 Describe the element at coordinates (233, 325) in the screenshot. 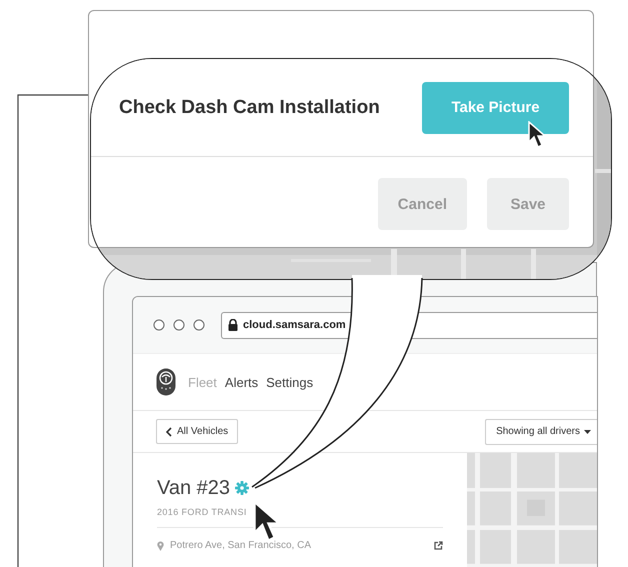

I see `lock-icon` at that location.